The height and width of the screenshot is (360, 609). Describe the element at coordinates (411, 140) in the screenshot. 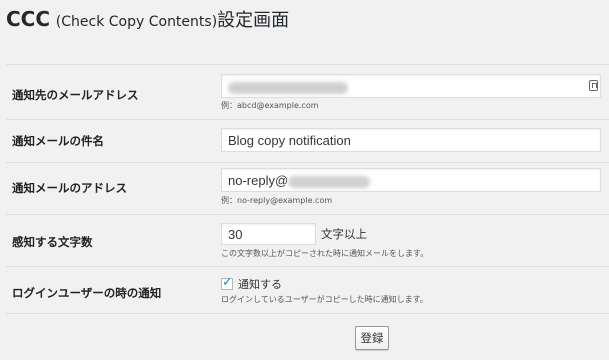

I see `subject-input: Blog copy notification` at that location.